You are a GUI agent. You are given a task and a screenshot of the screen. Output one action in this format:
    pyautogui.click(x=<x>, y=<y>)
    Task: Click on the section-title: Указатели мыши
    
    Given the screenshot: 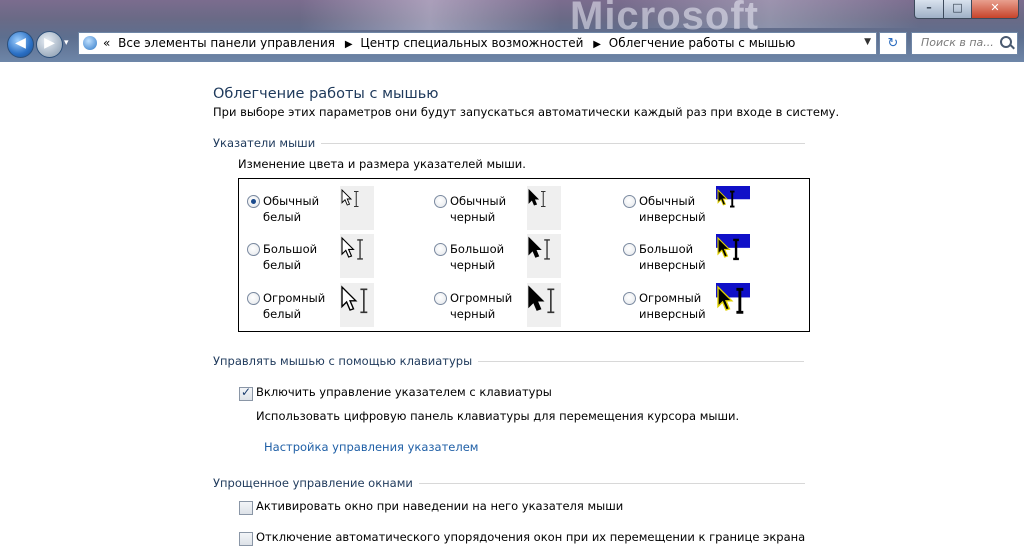 What is the action you would take?
    pyautogui.click(x=264, y=143)
    